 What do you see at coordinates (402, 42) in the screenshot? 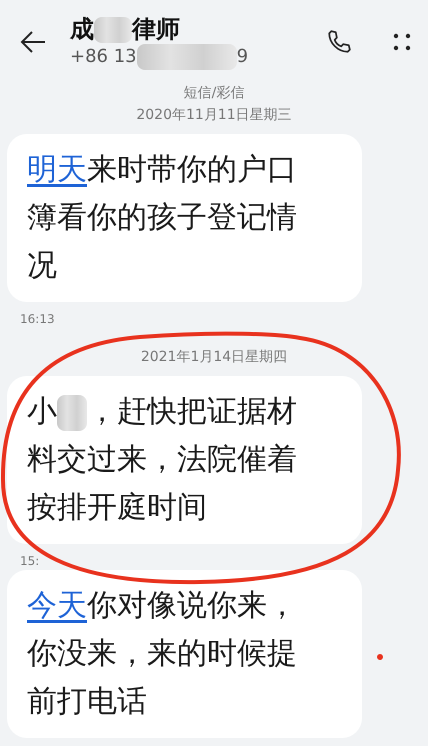
I see `more-icon` at bounding box center [402, 42].